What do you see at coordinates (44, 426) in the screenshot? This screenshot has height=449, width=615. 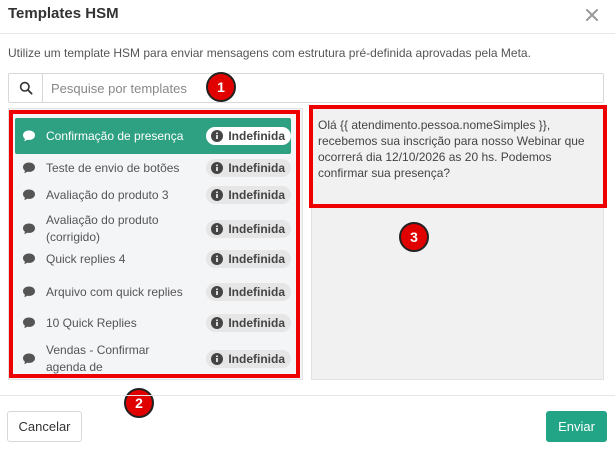 I see `cancel-button: Cancelar` at bounding box center [44, 426].